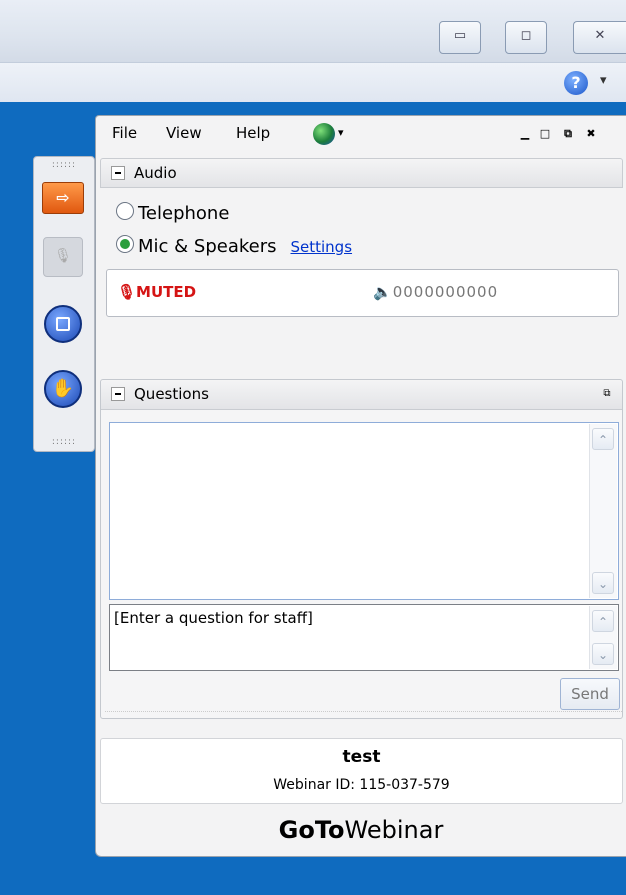 Image resolution: width=626 pixels, height=895 pixels. Describe the element at coordinates (363, 714) in the screenshot. I see `resize-grip` at that location.